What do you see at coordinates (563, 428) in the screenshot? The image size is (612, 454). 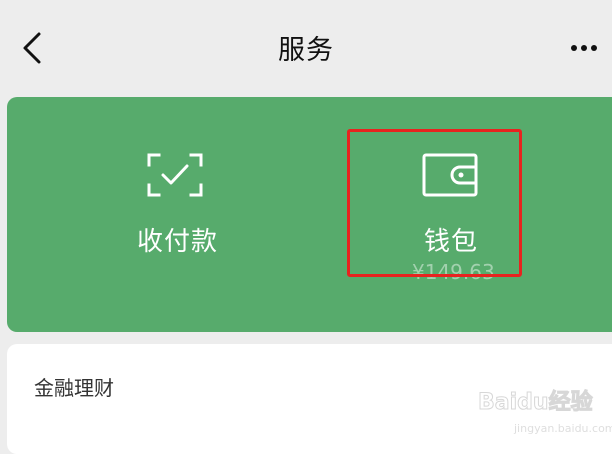 I see `watermark-url: jingyan.baidu.com` at bounding box center [563, 428].